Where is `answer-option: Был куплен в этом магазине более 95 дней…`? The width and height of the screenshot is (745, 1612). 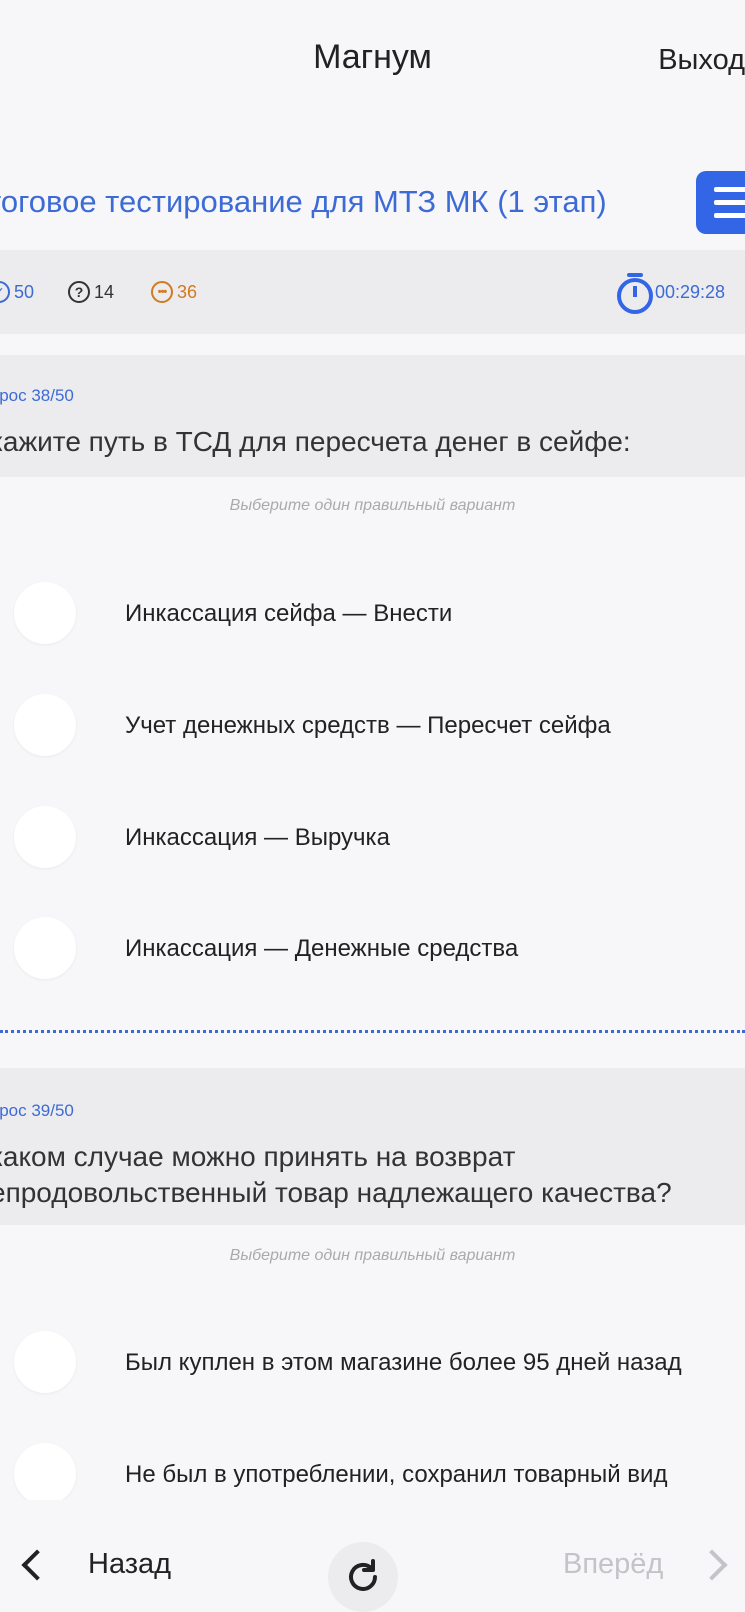
answer-option: Был куплен в этом магазине более 95 дней… is located at coordinates (372, 1362).